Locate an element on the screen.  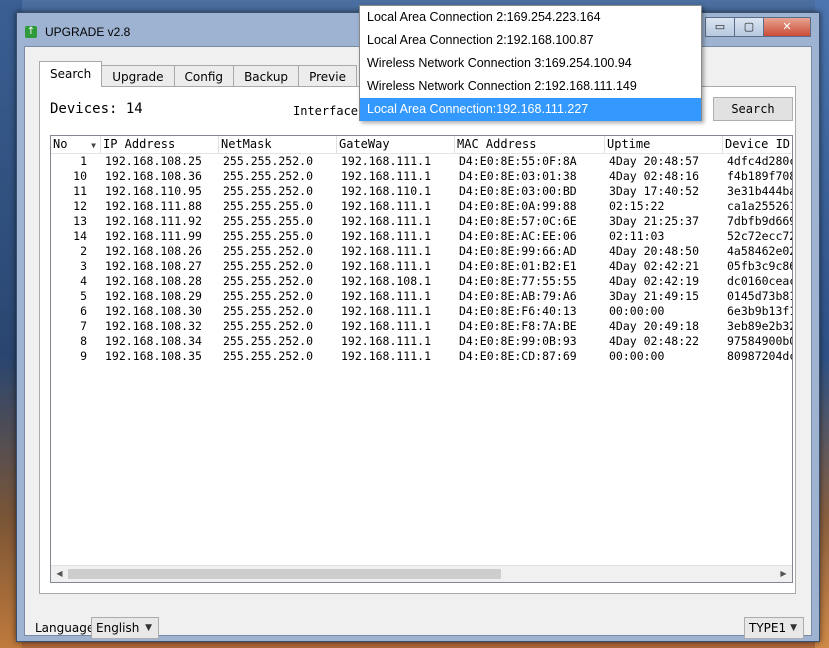
table-cell: 192.168.108.30 is located at coordinates (153, 311).